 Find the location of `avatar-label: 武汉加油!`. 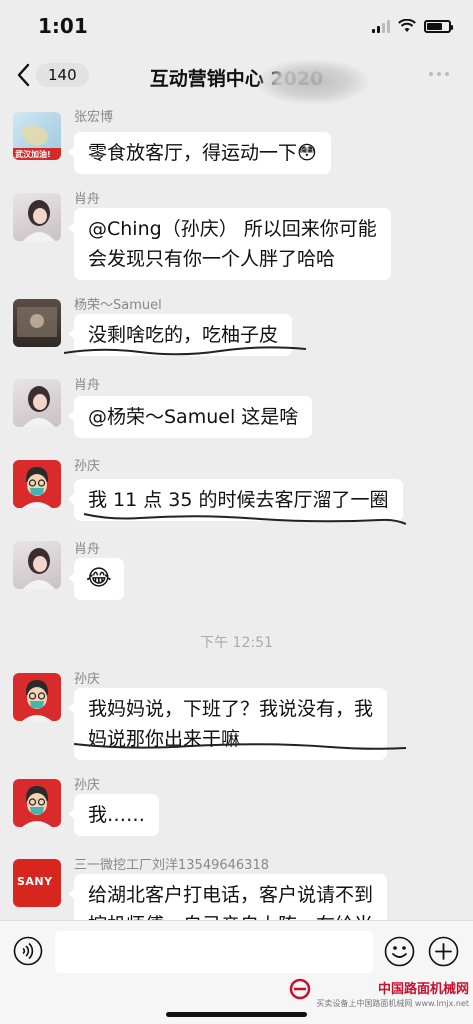

avatar-label: 武汉加油! is located at coordinates (33, 154).